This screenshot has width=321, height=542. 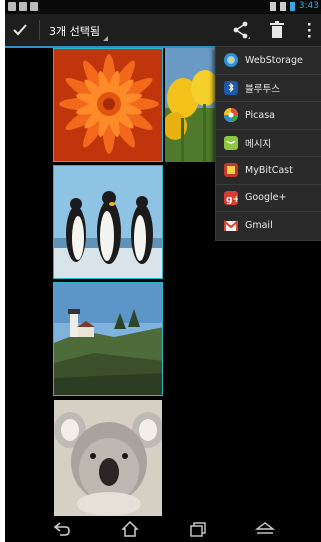 I want to click on share-option-google-plus: g+ Google+, so click(x=268, y=198).